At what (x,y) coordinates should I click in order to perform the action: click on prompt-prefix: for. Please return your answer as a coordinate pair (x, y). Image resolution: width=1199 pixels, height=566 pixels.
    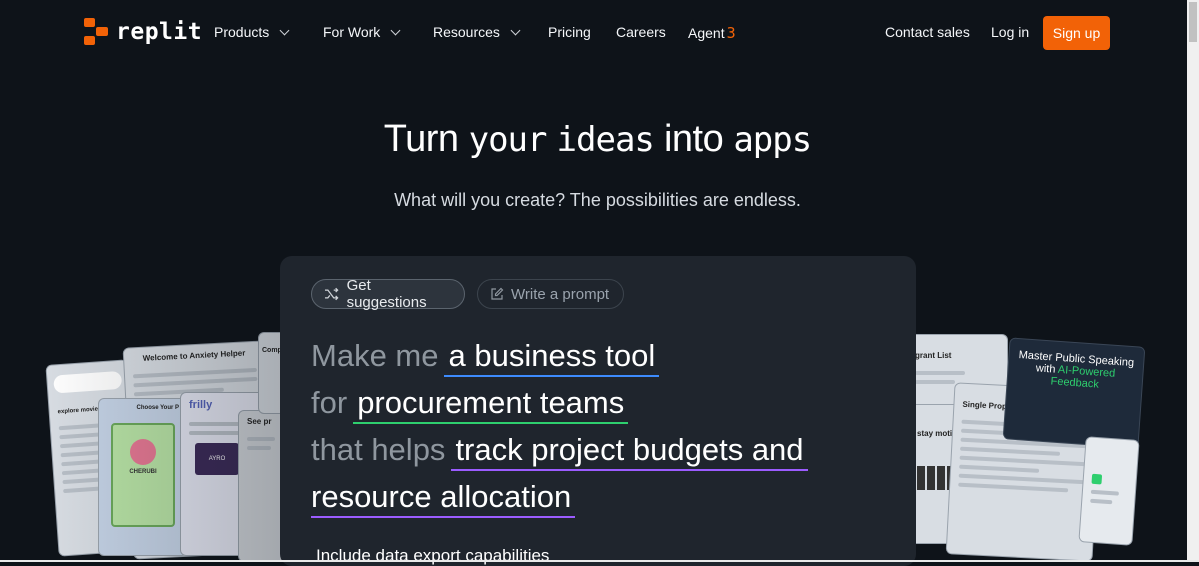
    Looking at the image, I should click on (329, 402).